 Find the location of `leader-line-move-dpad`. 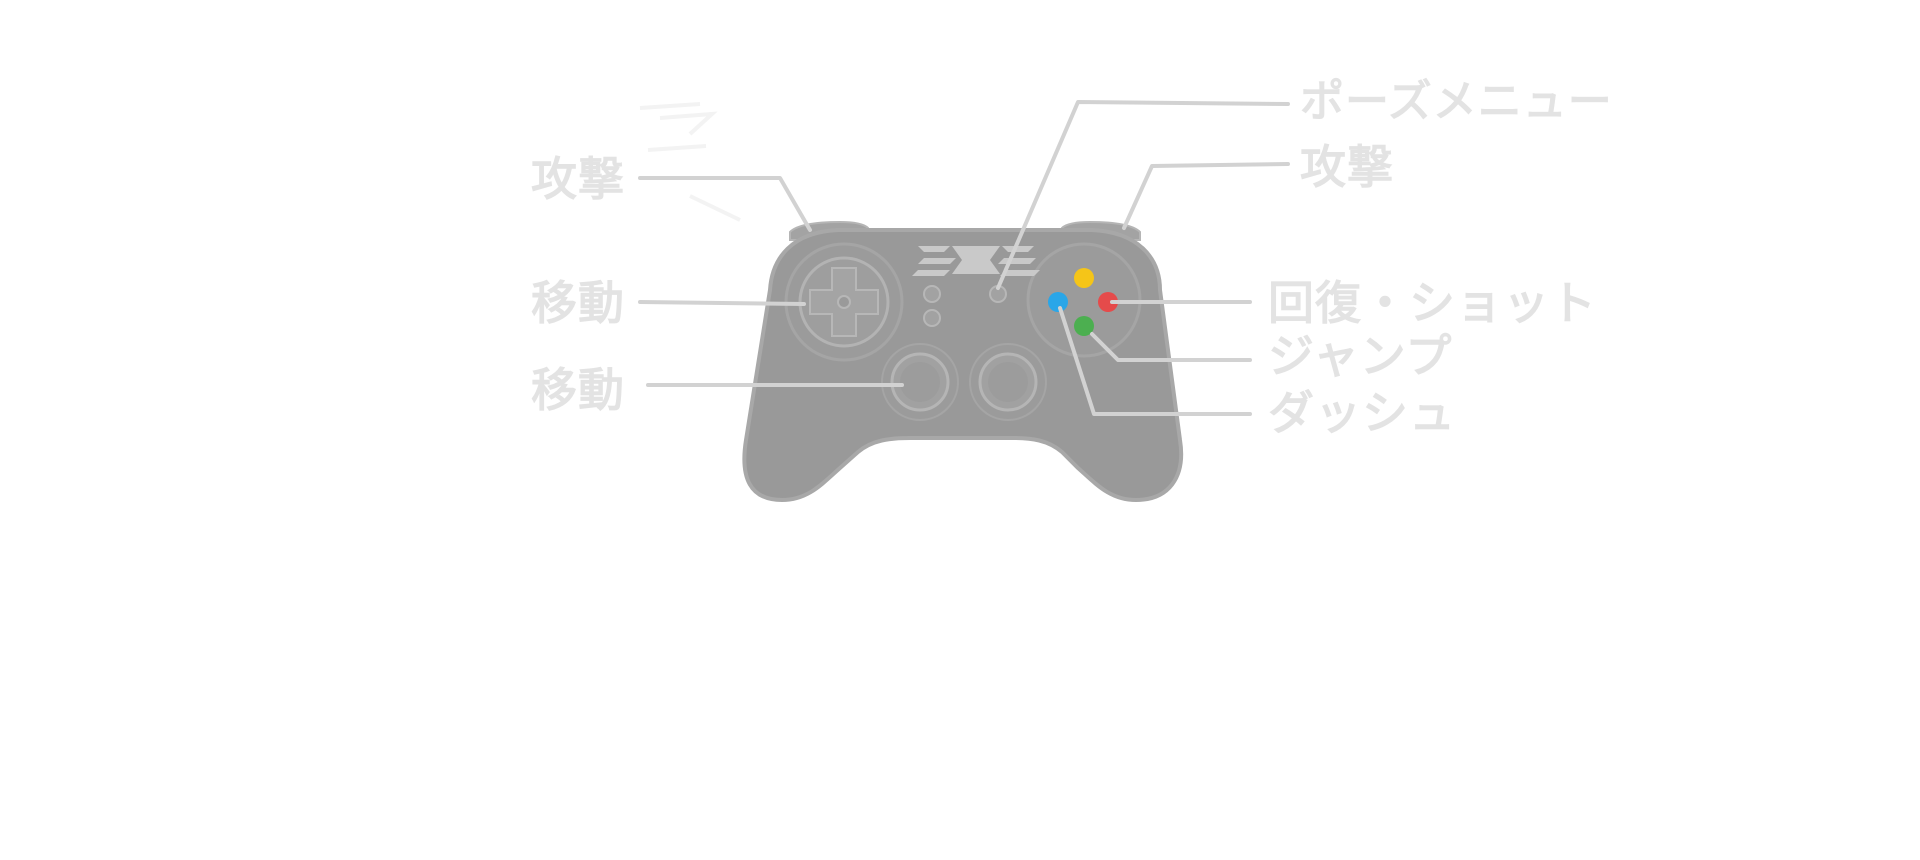

leader-line-move-dpad is located at coordinates (722, 303).